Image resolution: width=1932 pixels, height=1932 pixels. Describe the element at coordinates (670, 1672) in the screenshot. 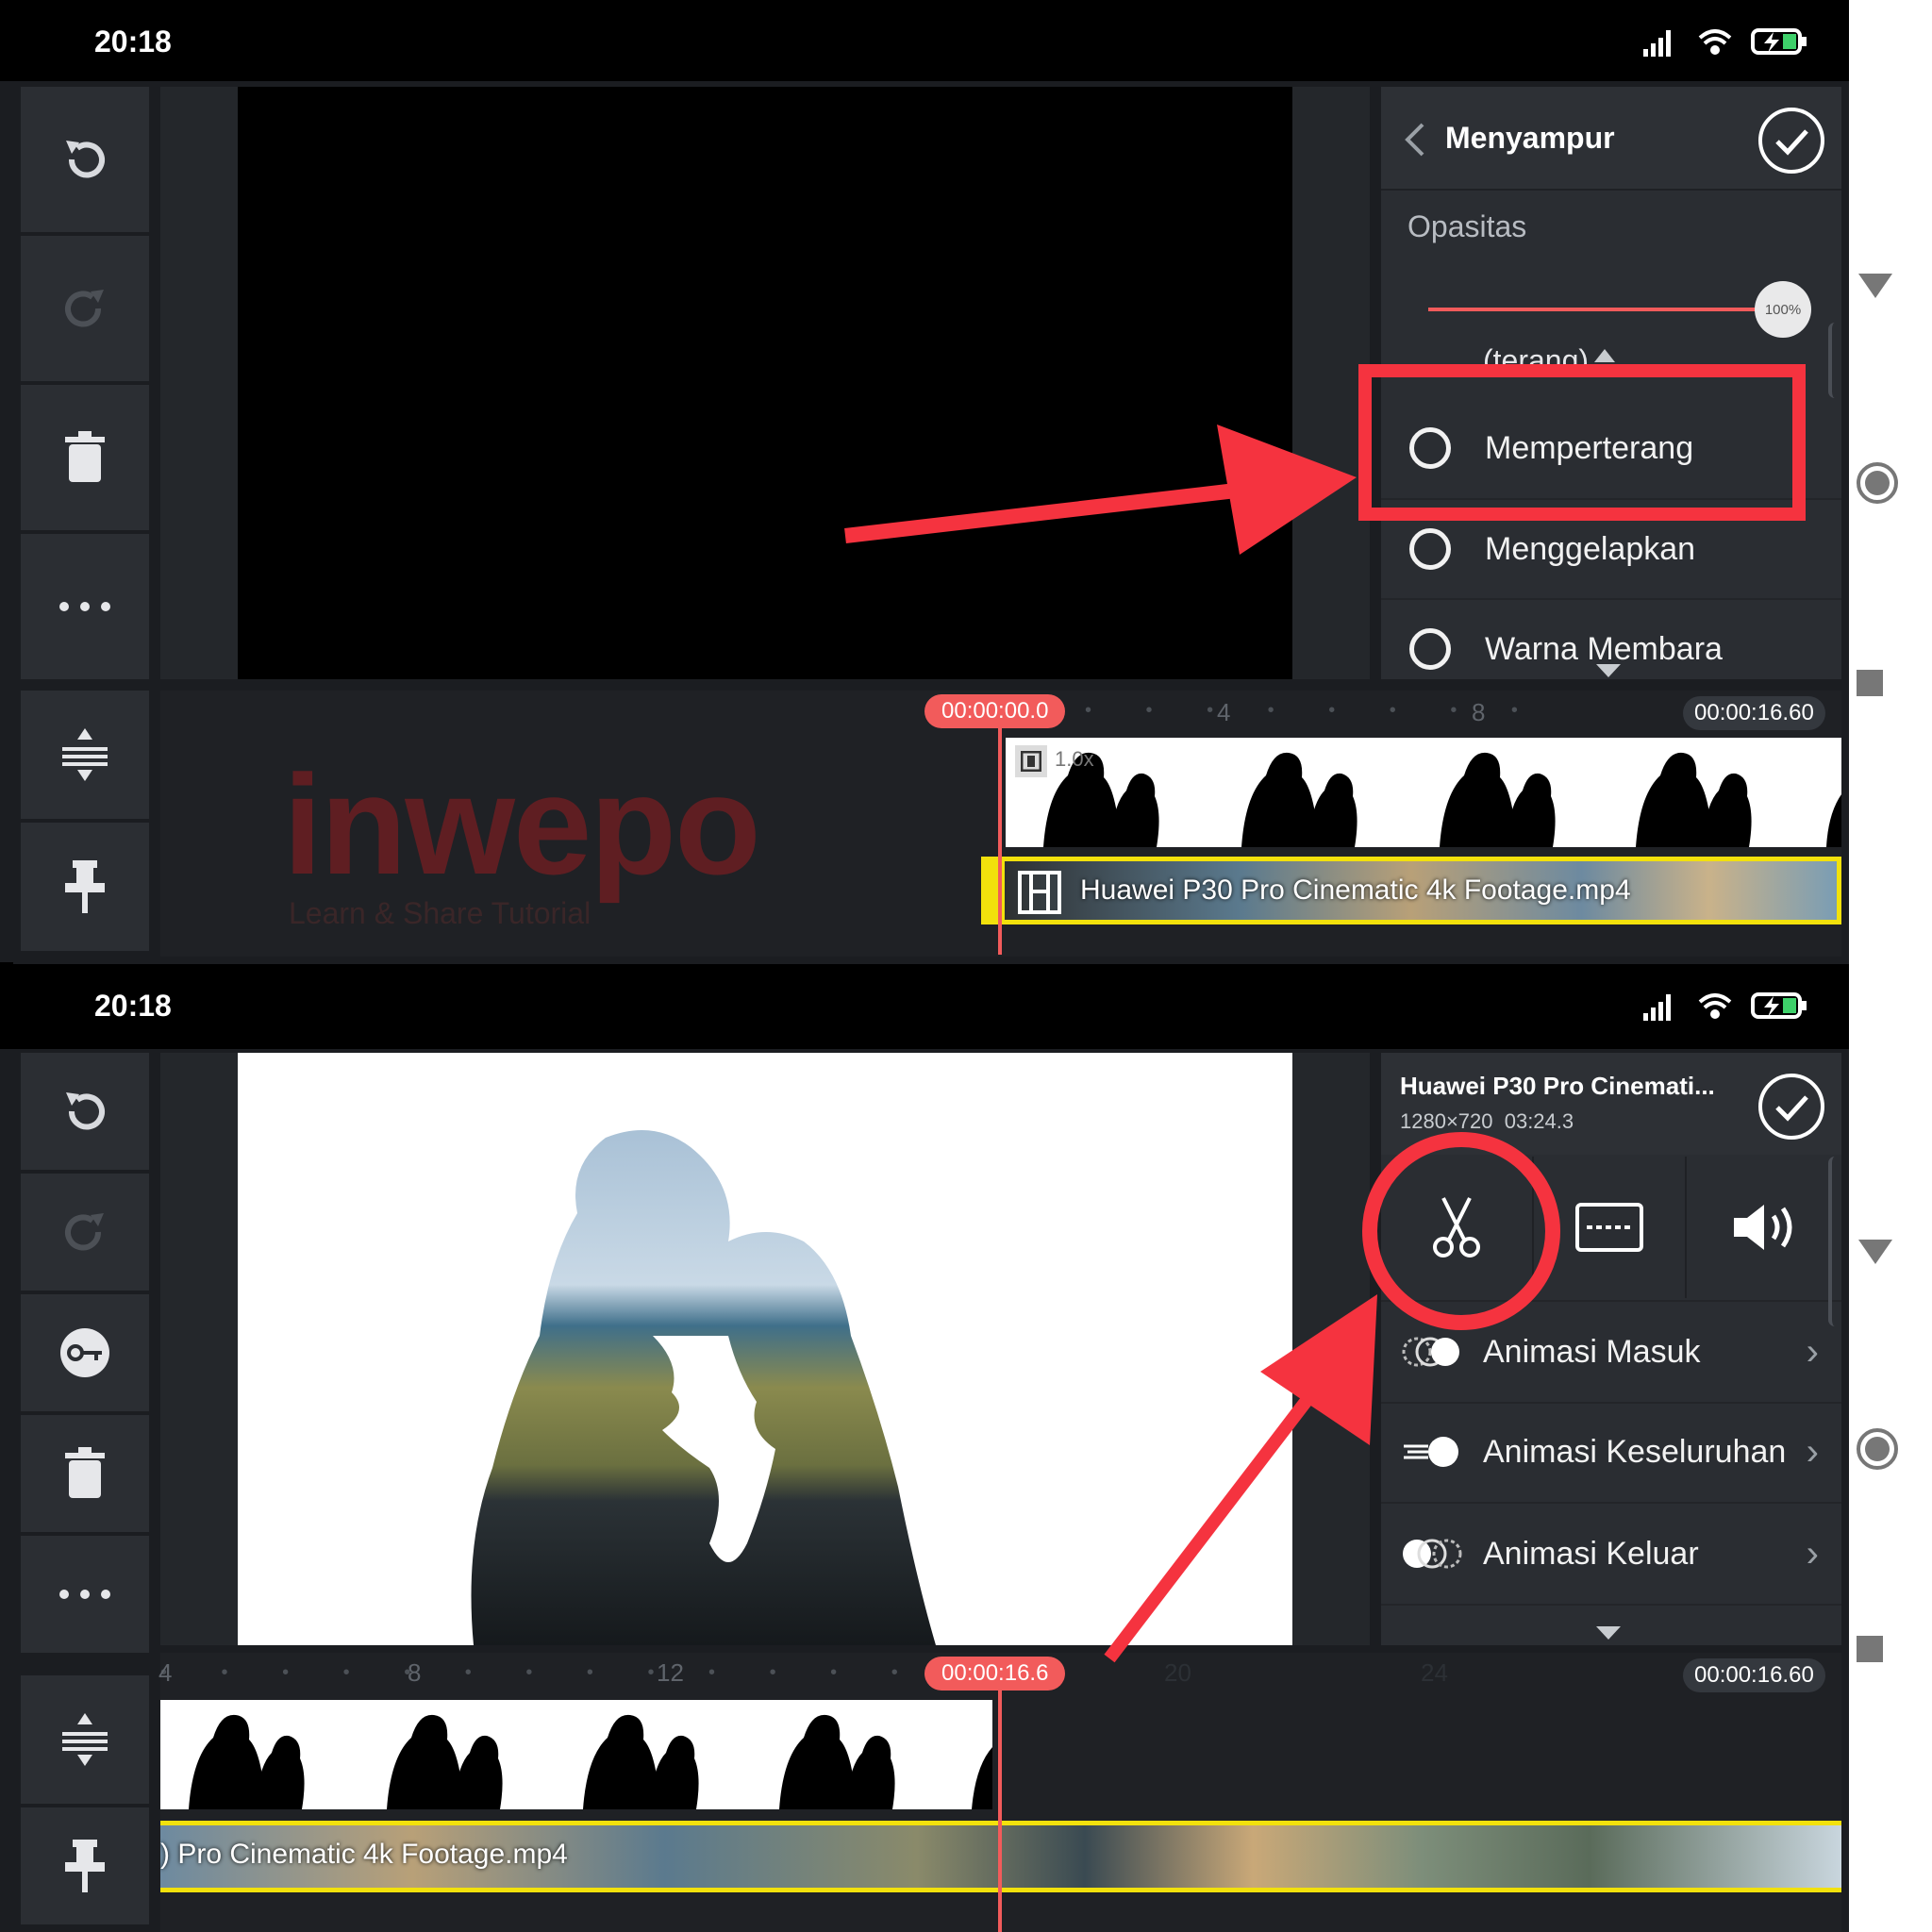

I see `ruler-tick: 12` at that location.